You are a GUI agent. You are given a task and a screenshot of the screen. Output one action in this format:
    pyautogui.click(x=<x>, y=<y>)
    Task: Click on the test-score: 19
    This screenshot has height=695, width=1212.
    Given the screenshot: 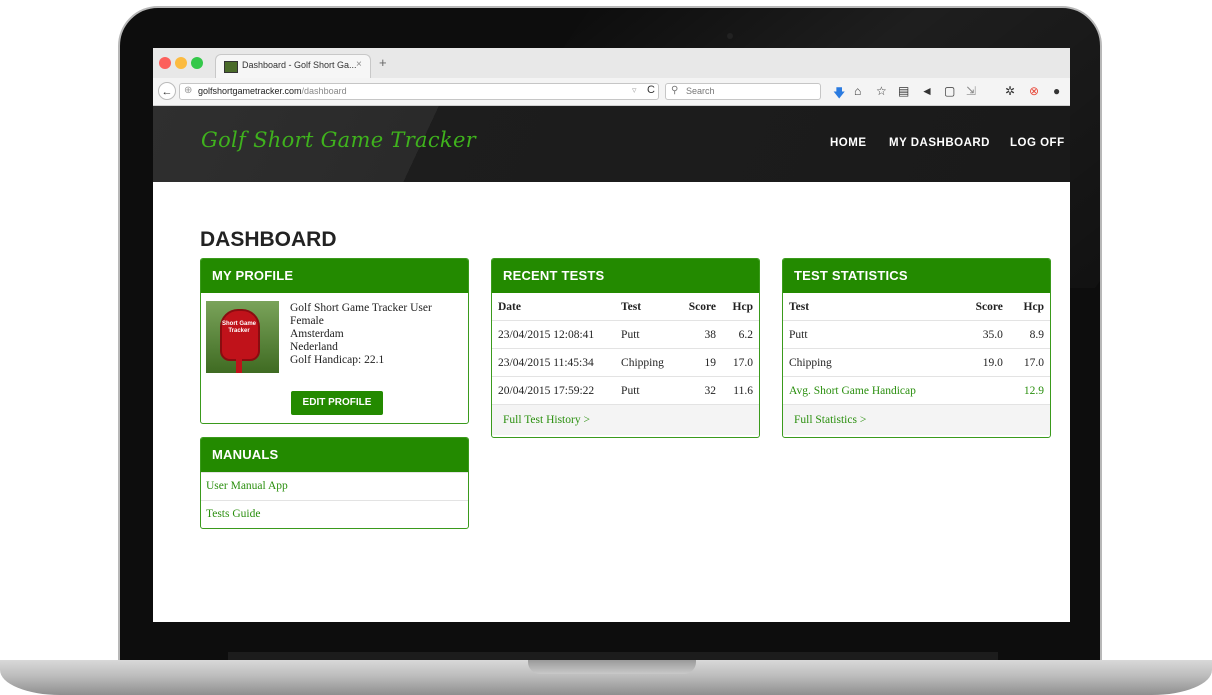 What is the action you would take?
    pyautogui.click(x=700, y=362)
    